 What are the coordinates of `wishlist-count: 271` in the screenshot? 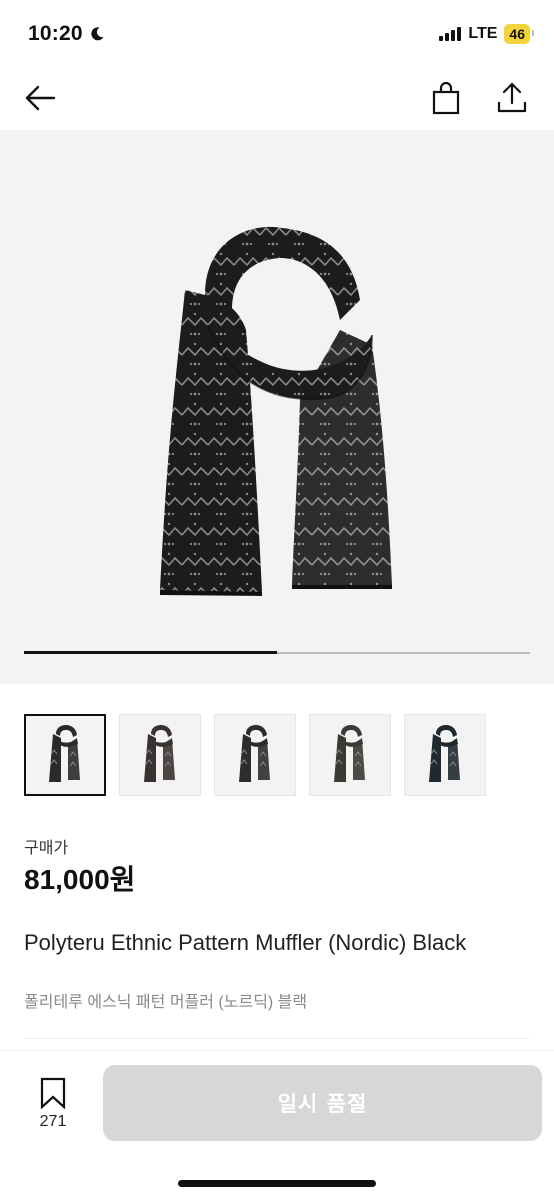 It's located at (53, 1121).